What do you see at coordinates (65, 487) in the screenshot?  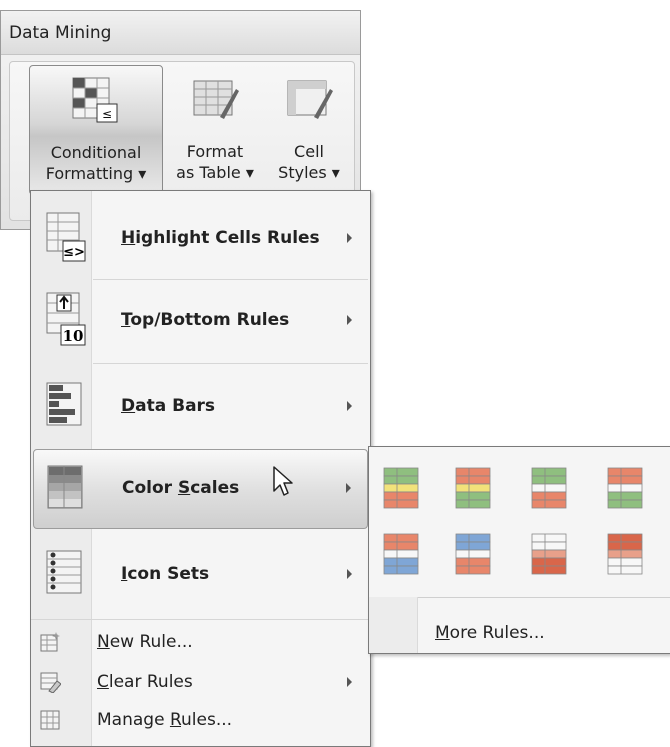 I see `color-scales-icon` at bounding box center [65, 487].